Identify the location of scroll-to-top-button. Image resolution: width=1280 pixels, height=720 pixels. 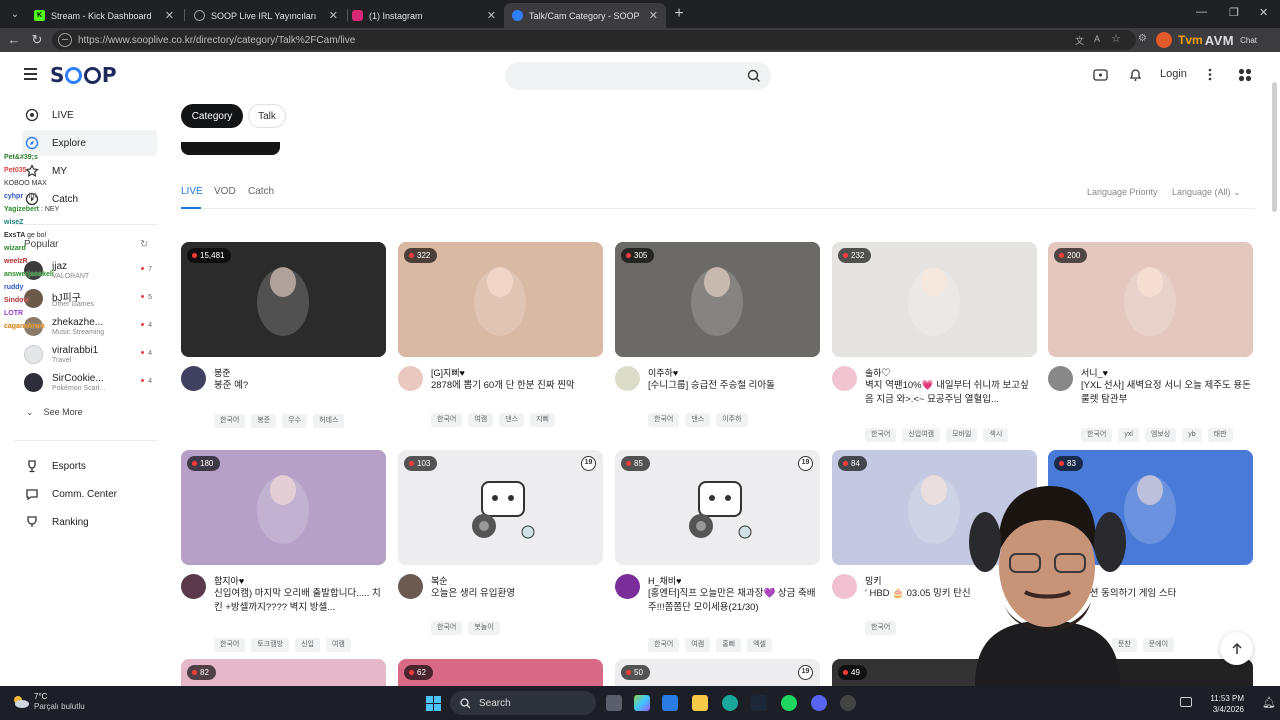
(1236, 648).